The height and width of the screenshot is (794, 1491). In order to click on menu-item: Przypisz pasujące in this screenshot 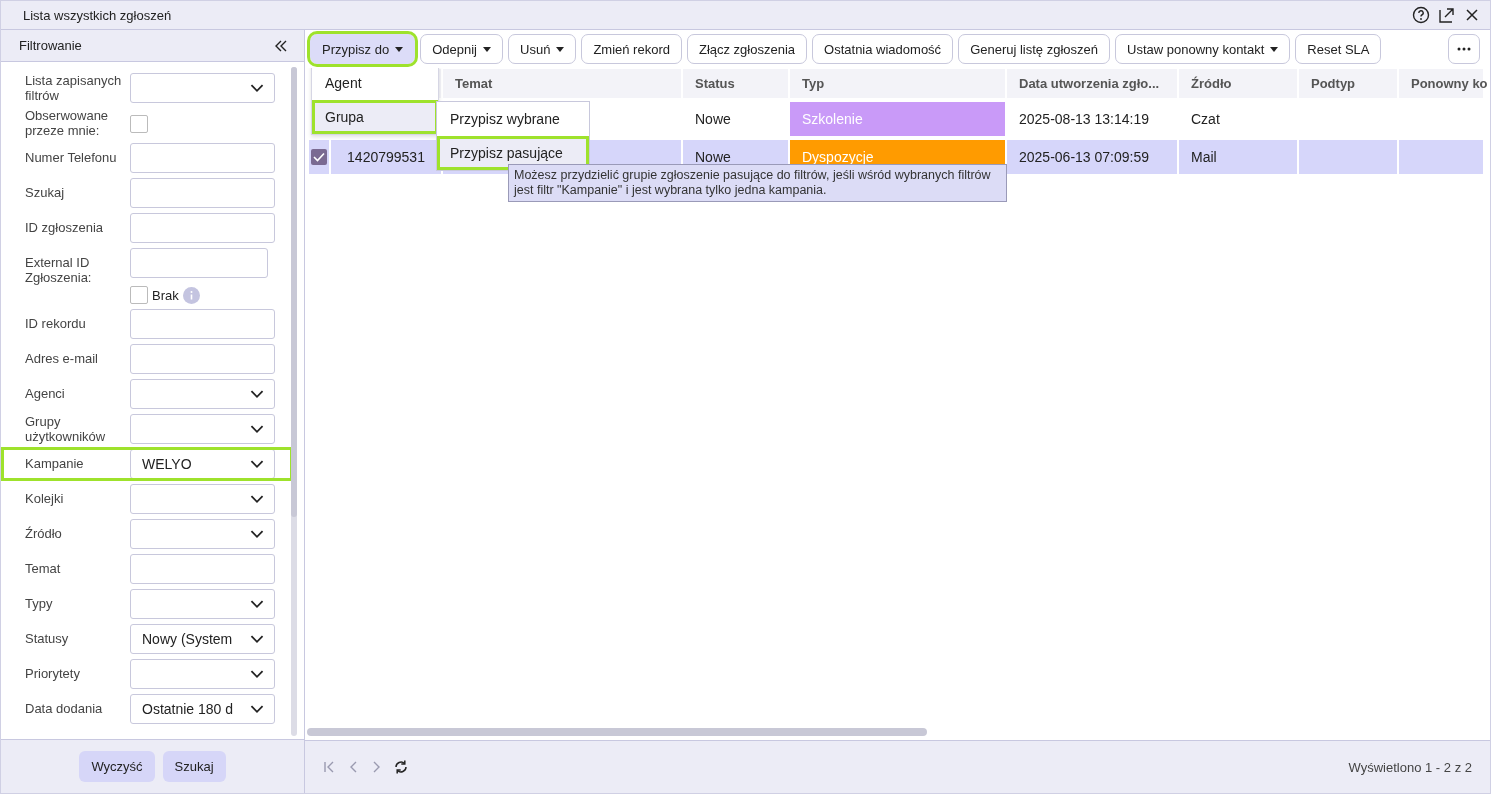, I will do `click(513, 153)`.